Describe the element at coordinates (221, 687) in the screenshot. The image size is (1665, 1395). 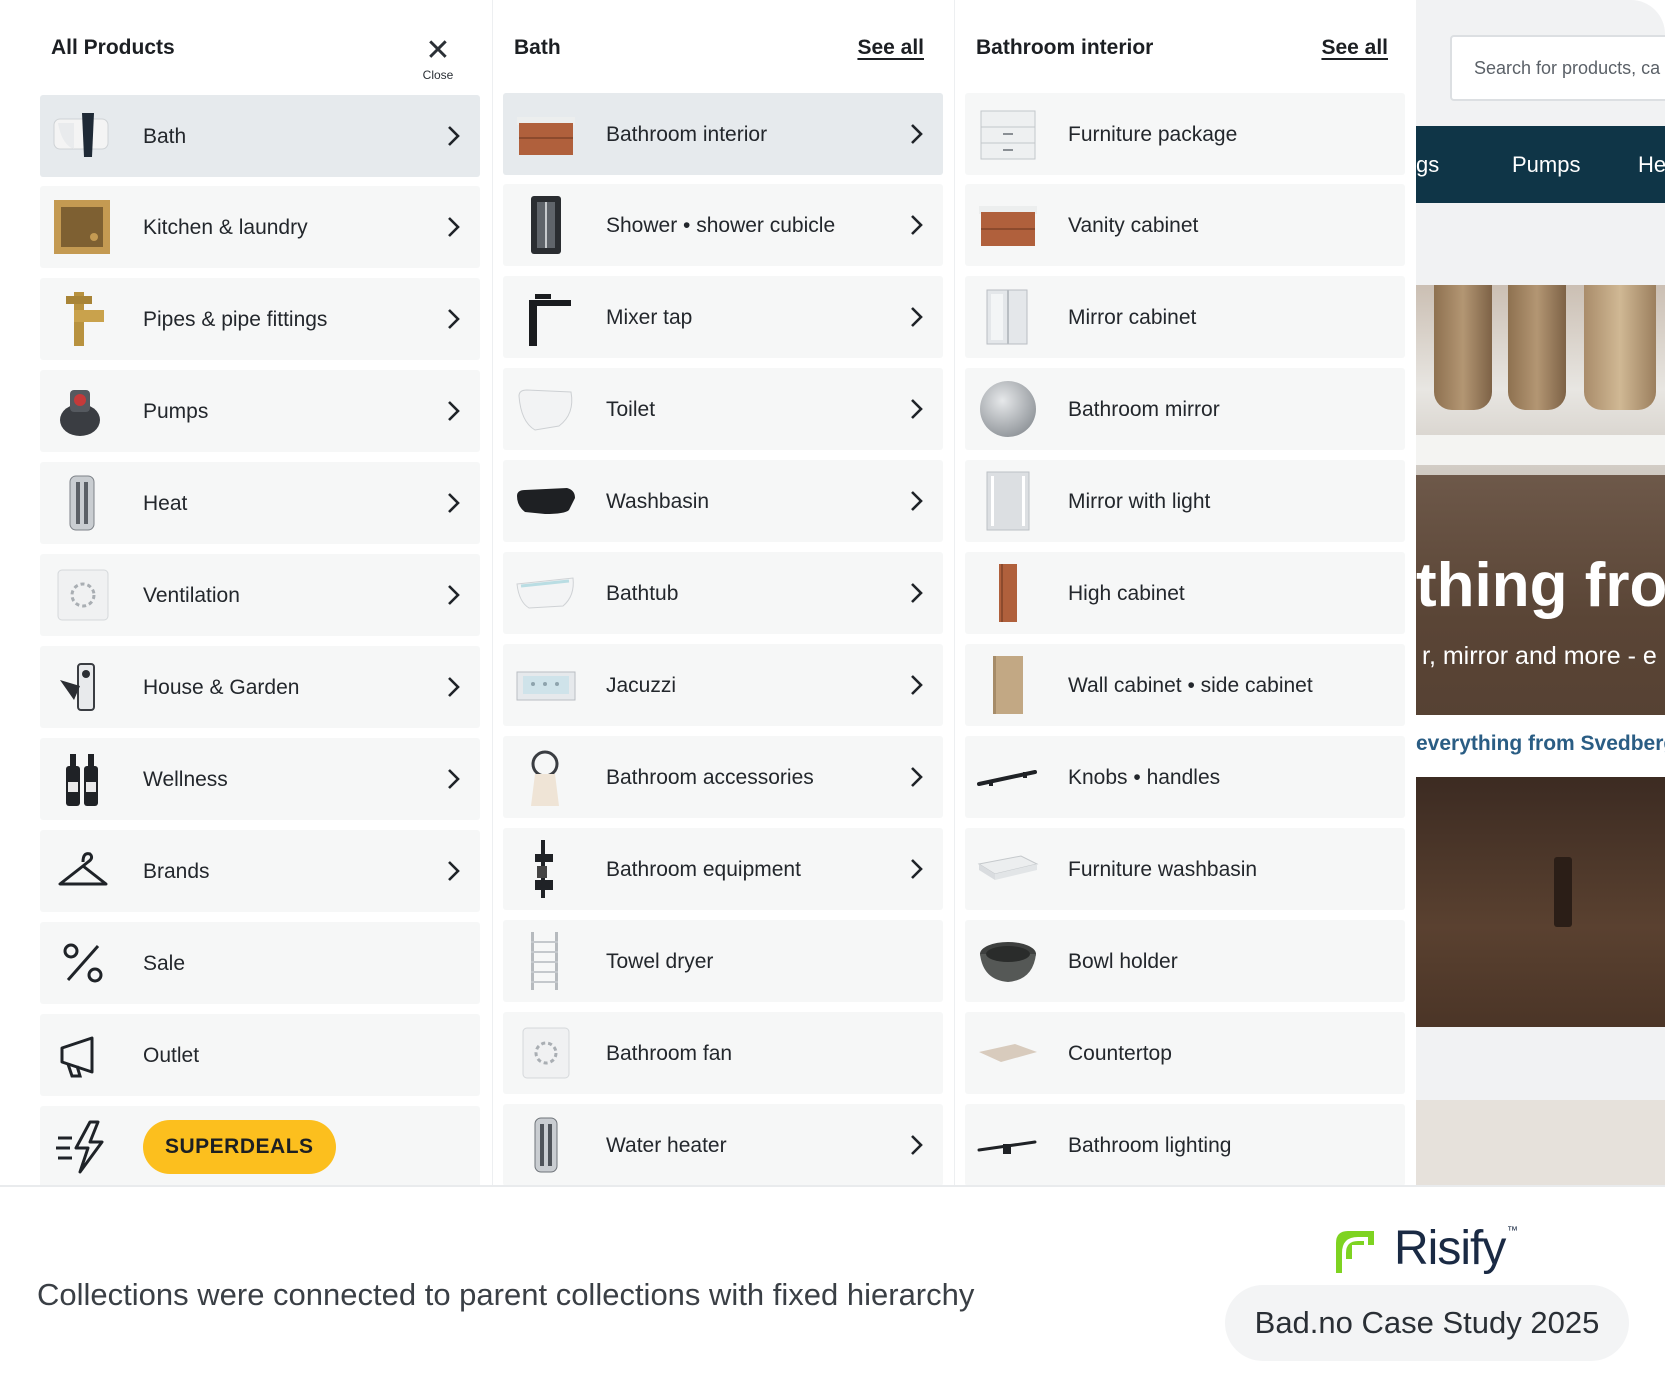
I see `menu-item-label: House & Garden` at that location.